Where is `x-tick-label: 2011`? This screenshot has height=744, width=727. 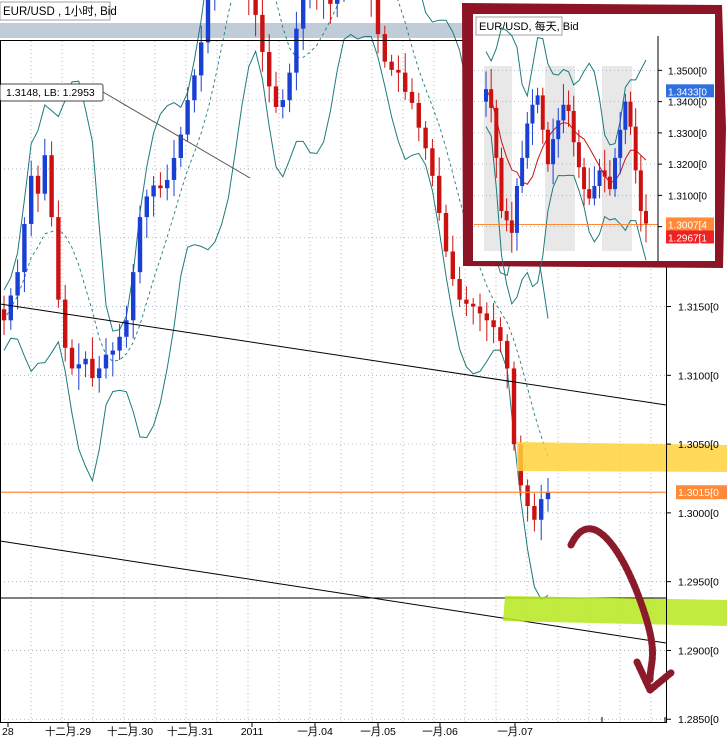 x-tick-label: 2011 is located at coordinates (252, 732).